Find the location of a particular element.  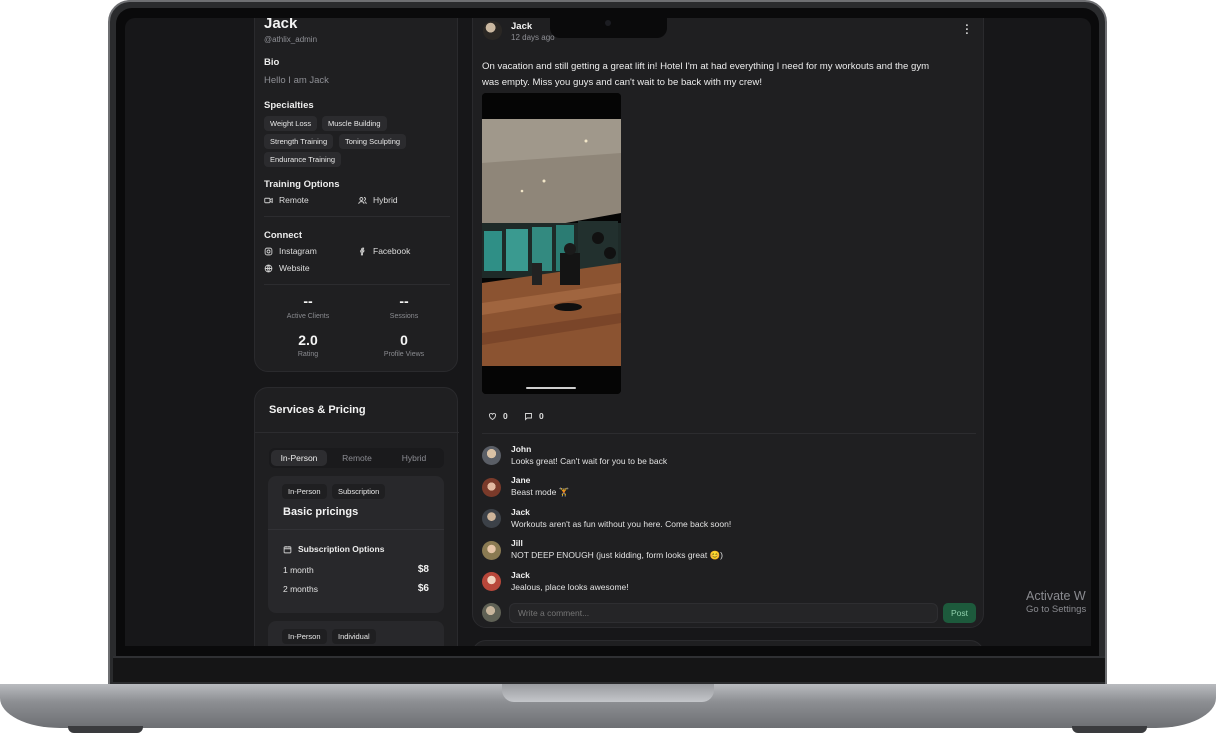

screen-chin is located at coordinates (609, 669).